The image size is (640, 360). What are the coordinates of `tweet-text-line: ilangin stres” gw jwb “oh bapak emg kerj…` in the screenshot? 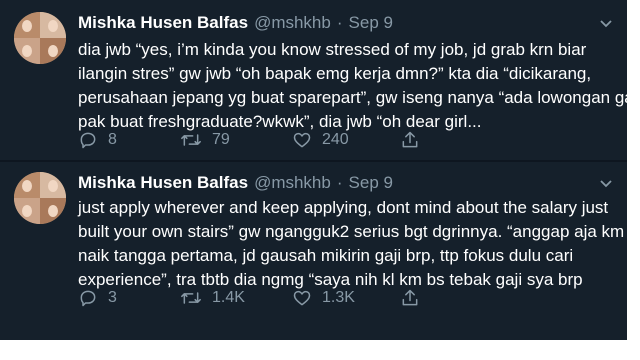 It's located at (335, 73).